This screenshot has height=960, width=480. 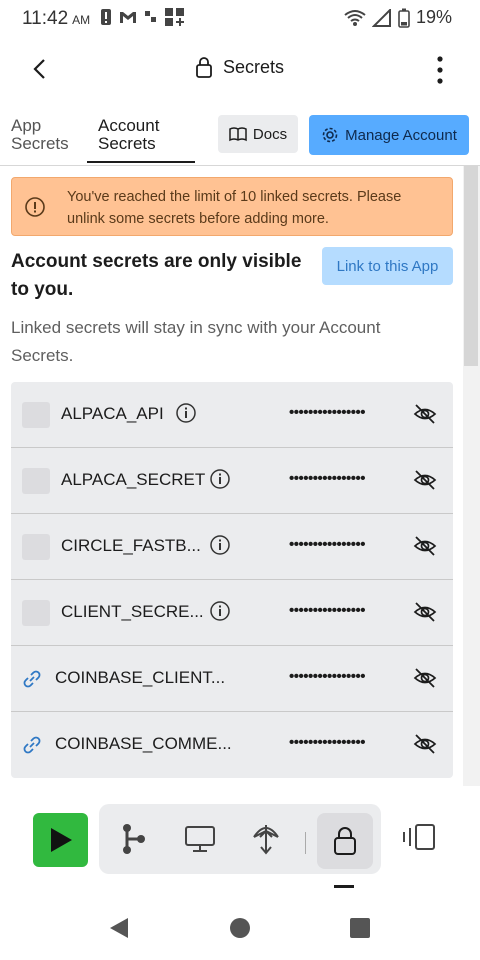 I want to click on tab-account-secrets-line2: Secrets, so click(x=127, y=143).